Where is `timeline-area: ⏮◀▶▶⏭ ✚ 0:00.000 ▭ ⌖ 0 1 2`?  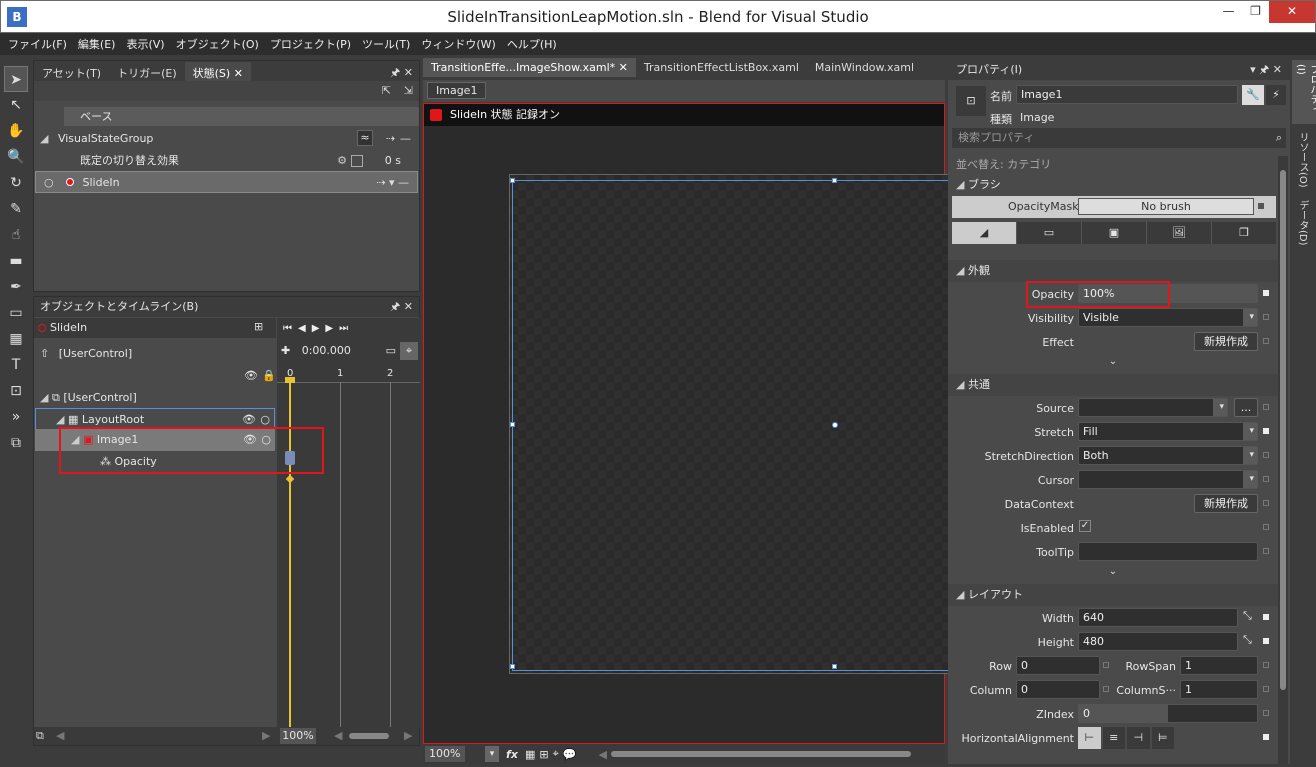 timeline-area: ⏮◀▶▶⏭ ✚ 0:00.000 ▭ ⌖ 0 1 2 is located at coordinates (348, 523).